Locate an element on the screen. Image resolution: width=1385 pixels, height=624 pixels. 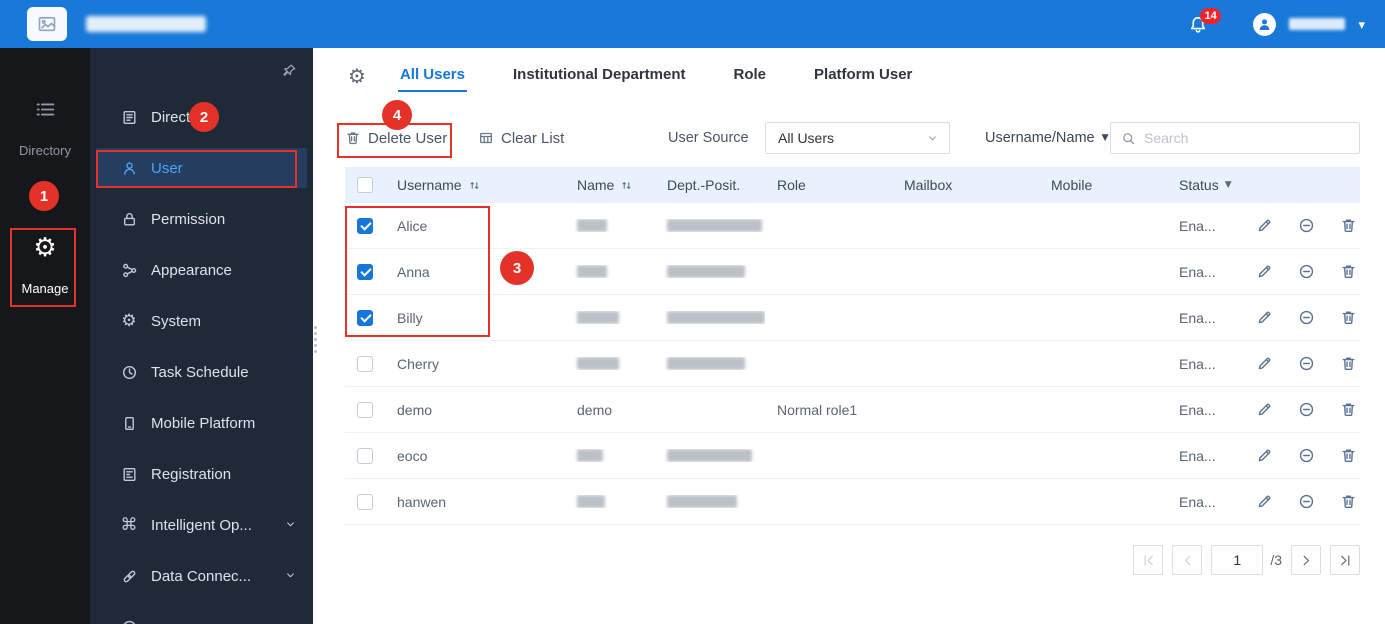
tab-role: Role is located at coordinates (750, 76).